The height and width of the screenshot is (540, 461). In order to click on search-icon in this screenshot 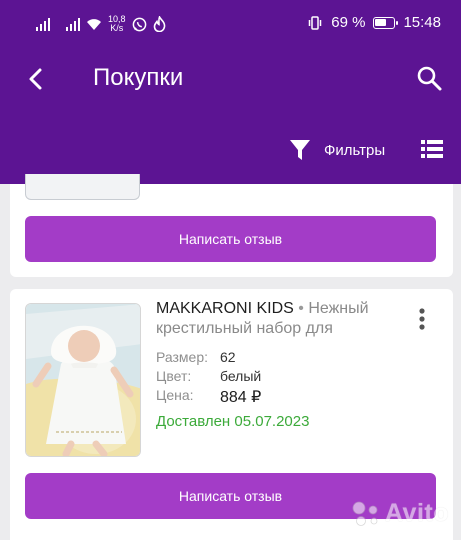, I will do `click(429, 78)`.